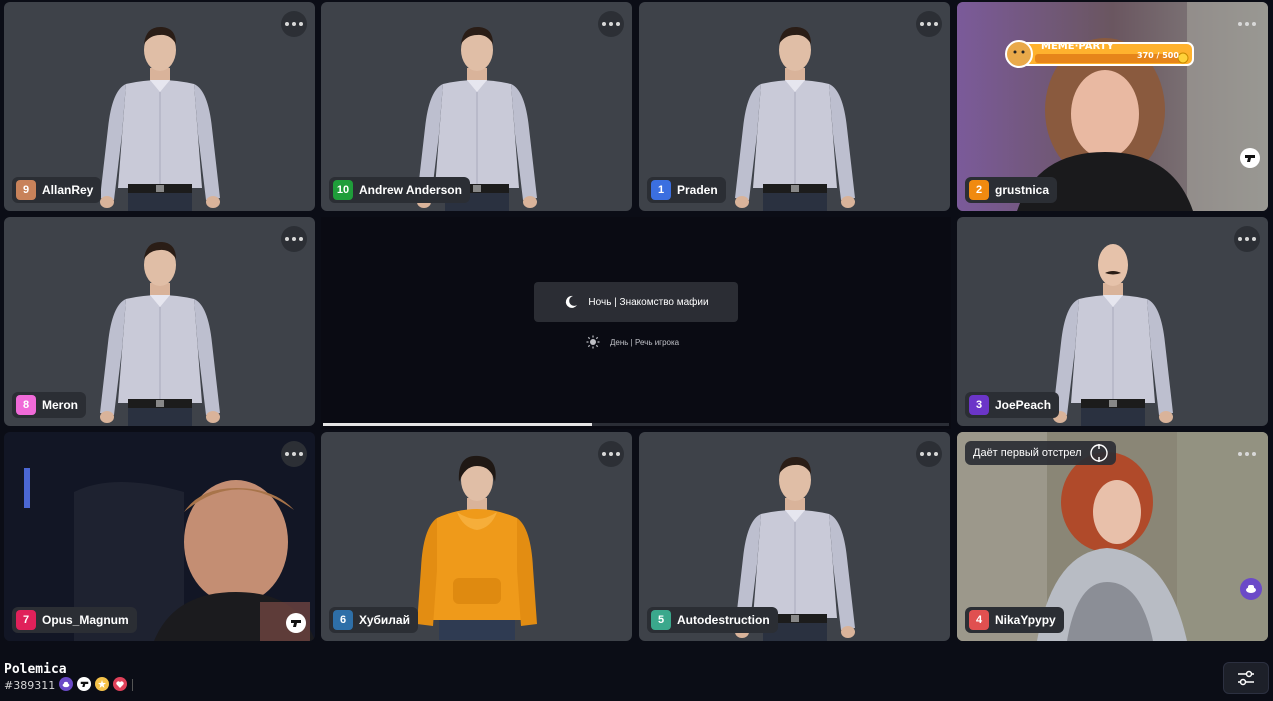 This screenshot has height=701, width=1273. Describe the element at coordinates (572, 301) in the screenshot. I see `moon-icon` at that location.